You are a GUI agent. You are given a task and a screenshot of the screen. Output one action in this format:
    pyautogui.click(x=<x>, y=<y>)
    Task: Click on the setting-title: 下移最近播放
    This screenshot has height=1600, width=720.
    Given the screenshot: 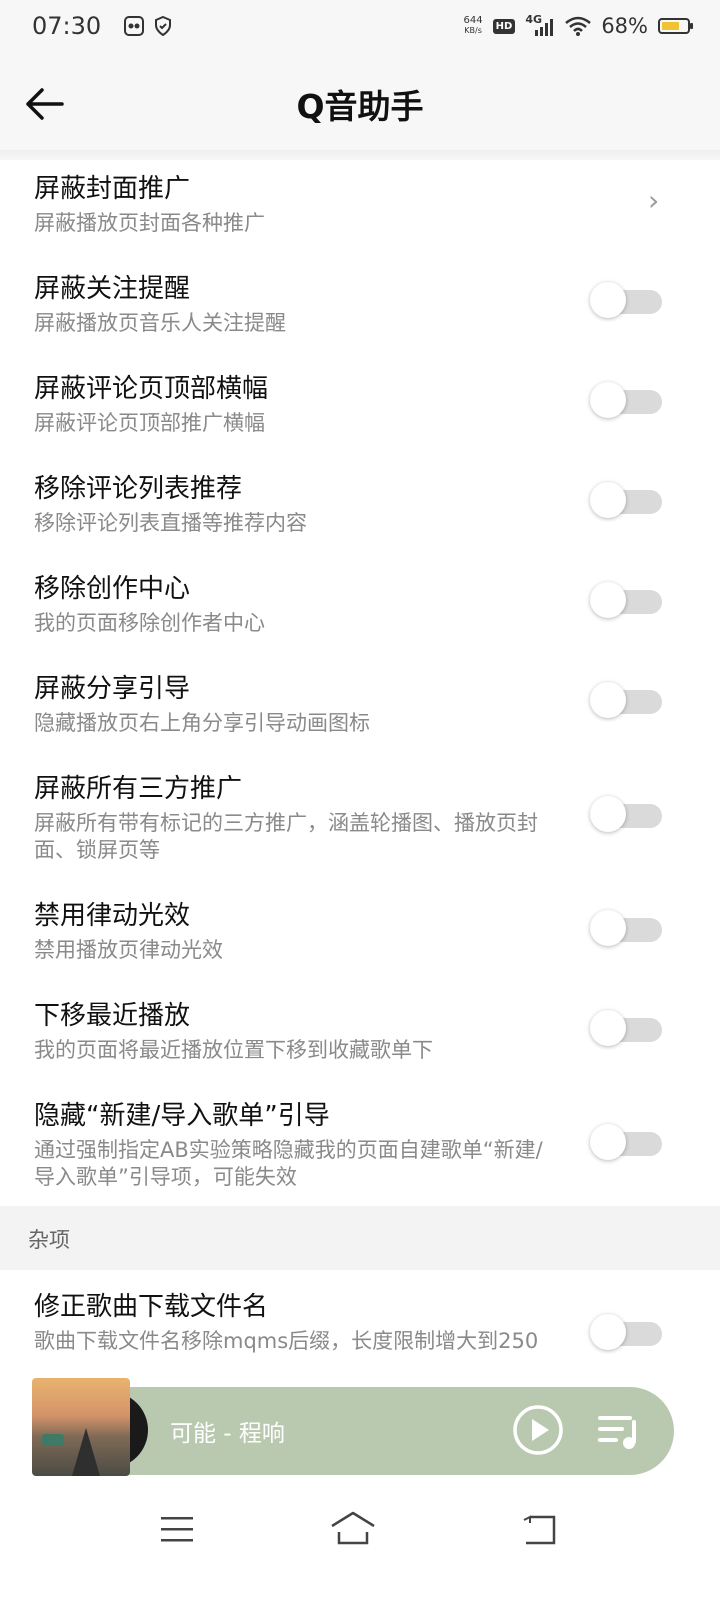 What is the action you would take?
    pyautogui.click(x=112, y=1016)
    